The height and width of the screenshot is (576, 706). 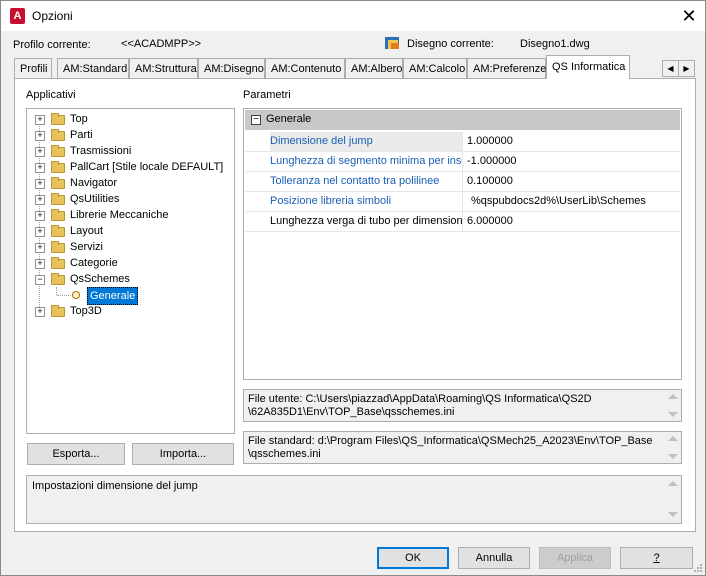 What do you see at coordinates (79, 119) in the screenshot?
I see `tree-item-label: Top` at bounding box center [79, 119].